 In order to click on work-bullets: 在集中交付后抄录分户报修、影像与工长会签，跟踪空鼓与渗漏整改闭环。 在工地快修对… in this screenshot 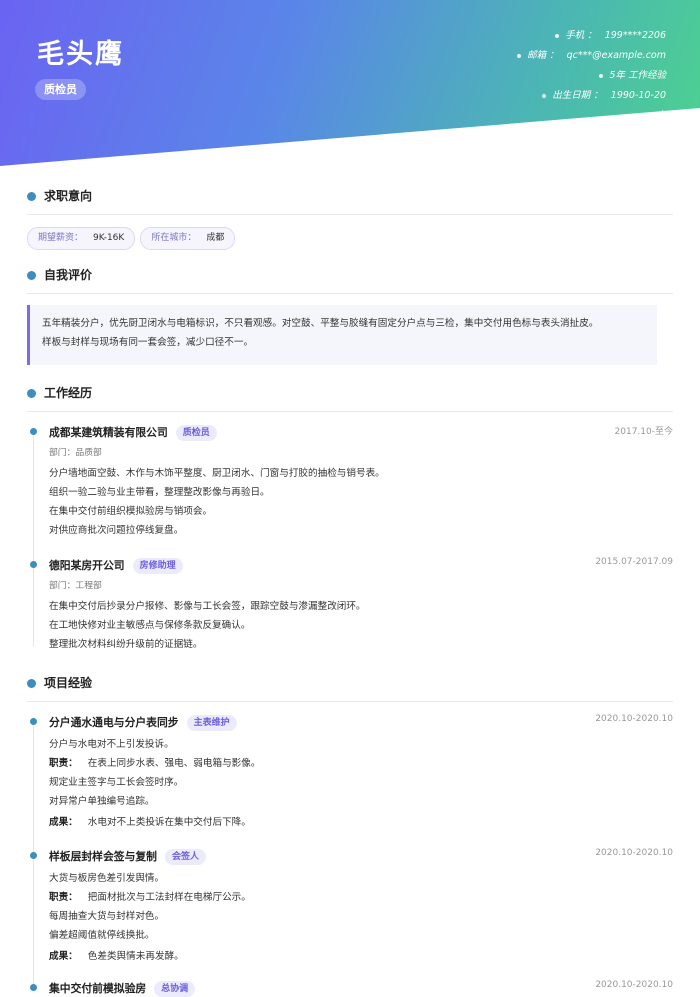, I will do `click(207, 625)`.